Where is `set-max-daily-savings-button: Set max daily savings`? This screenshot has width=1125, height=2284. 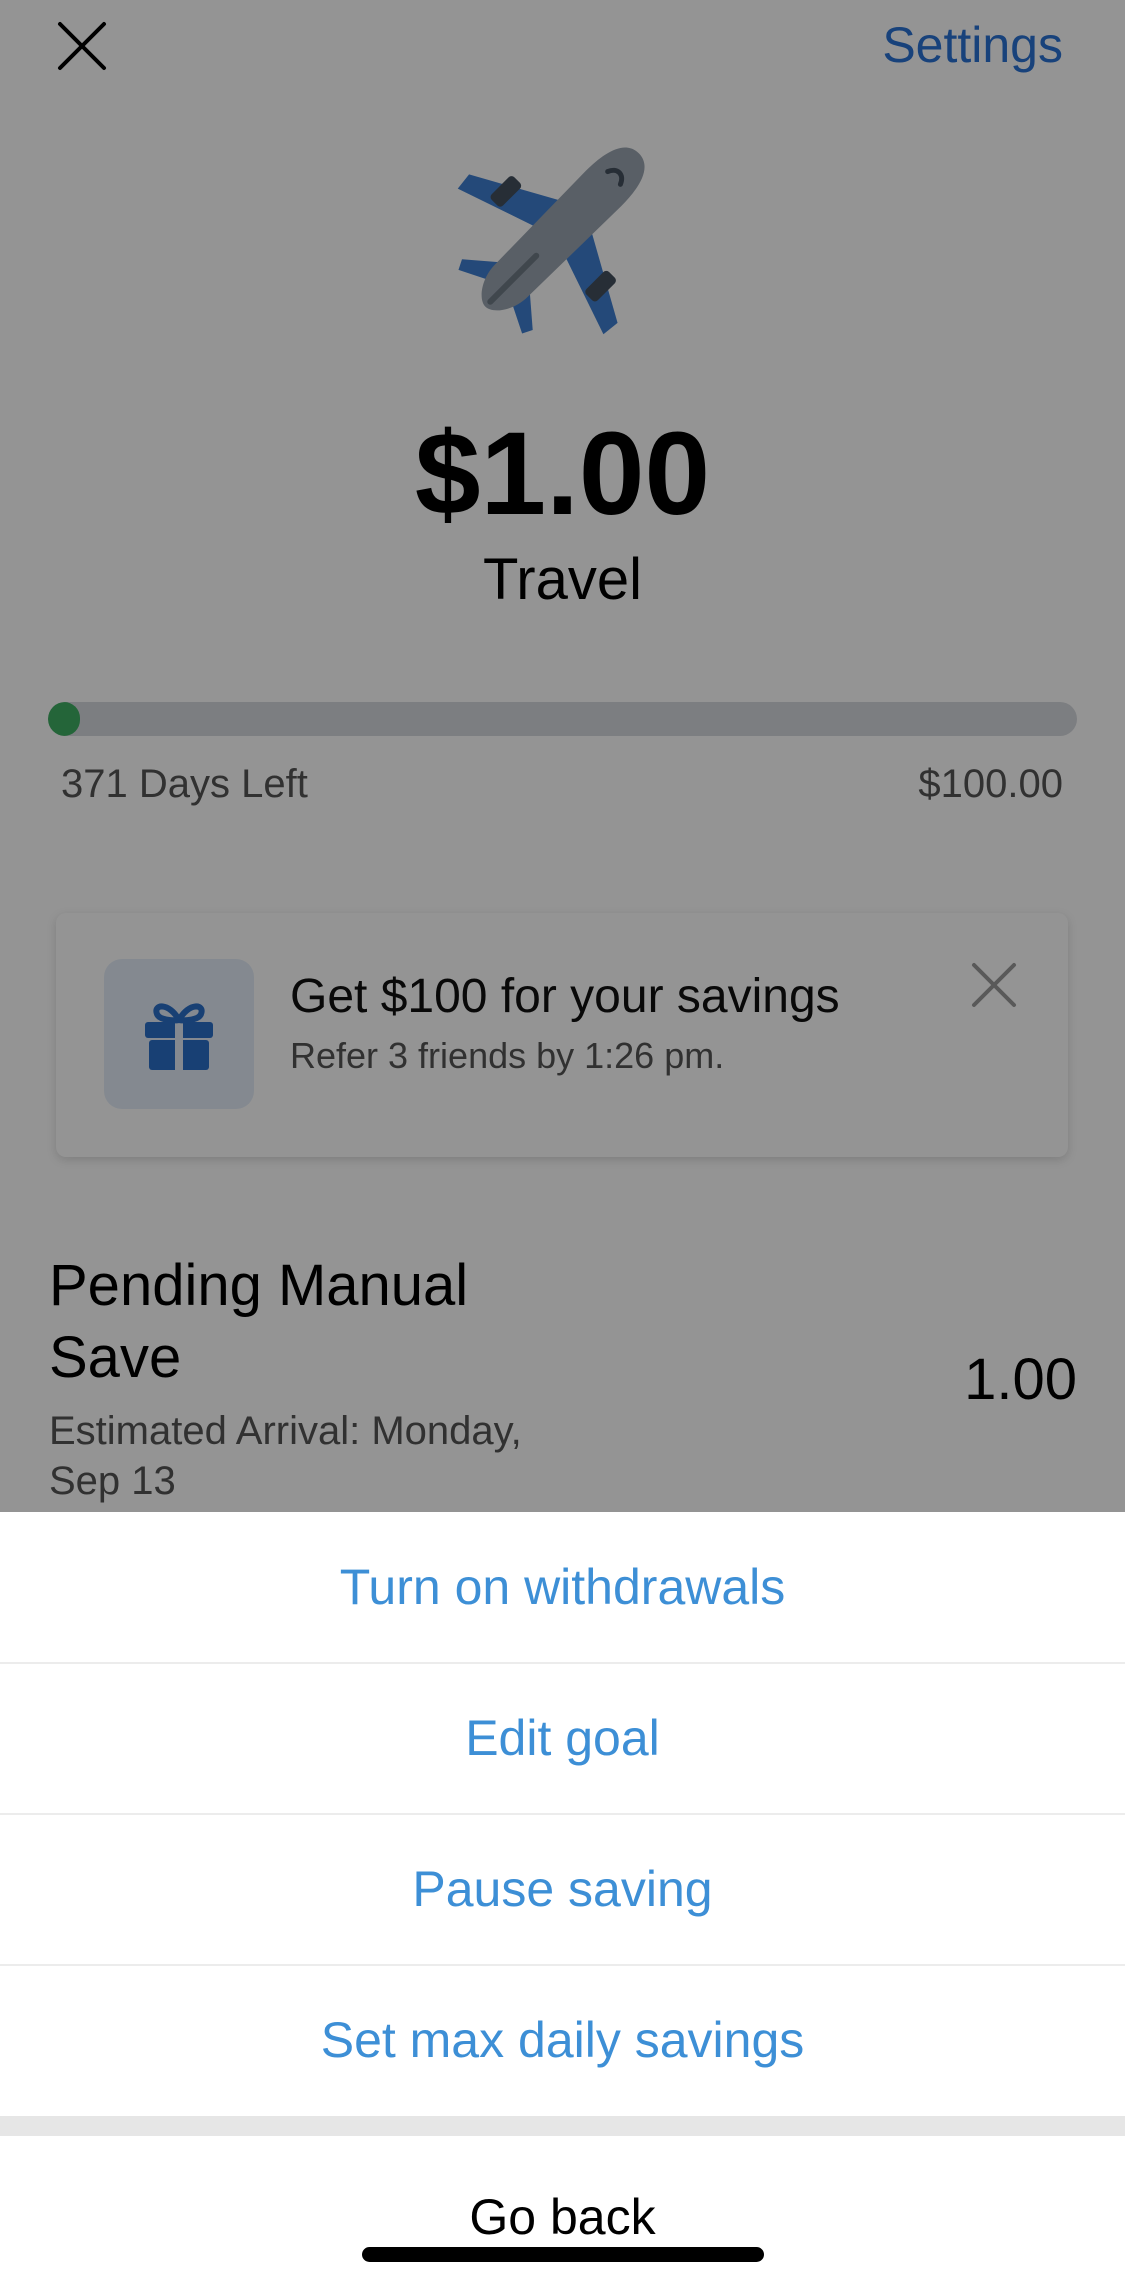 set-max-daily-savings-button: Set max daily savings is located at coordinates (562, 2040).